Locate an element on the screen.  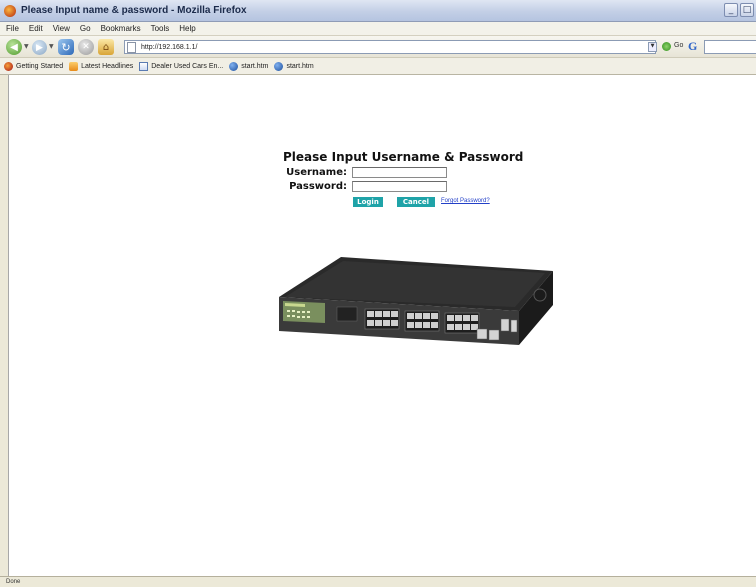
stop-icon: ✕ is located at coordinates (86, 47).